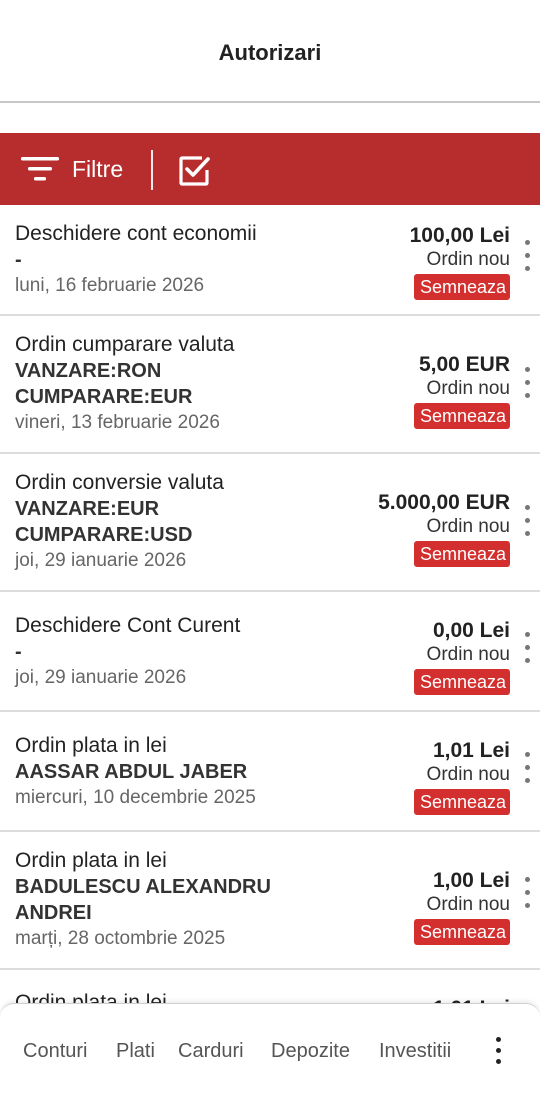 The height and width of the screenshot is (1093, 540). Describe the element at coordinates (310, 1051) in the screenshot. I see `nav-item-depozite: Depozite` at that location.